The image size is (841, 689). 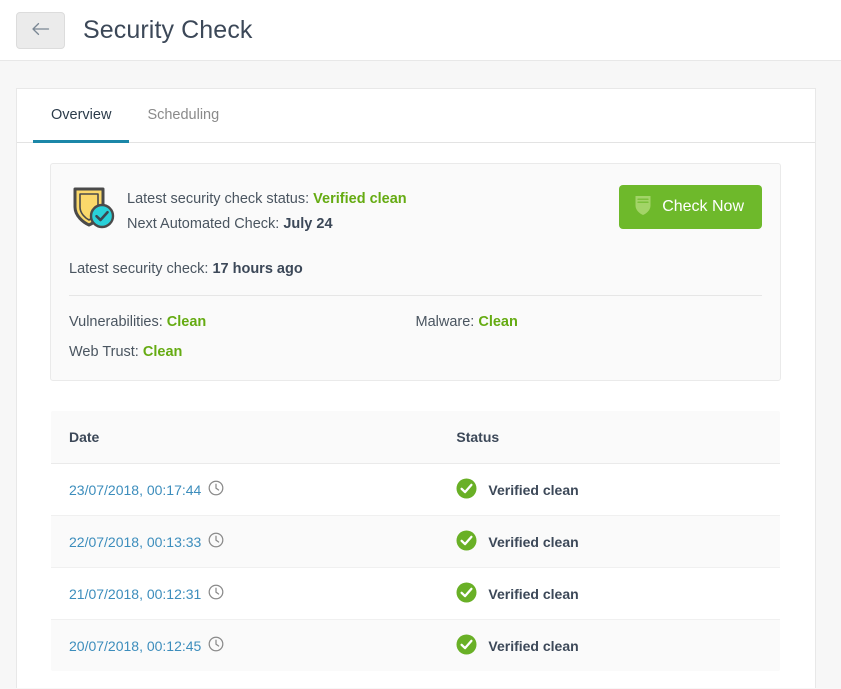 What do you see at coordinates (244, 593) in the screenshot?
I see `cell-date: 21/07/2018, 00:12:31` at bounding box center [244, 593].